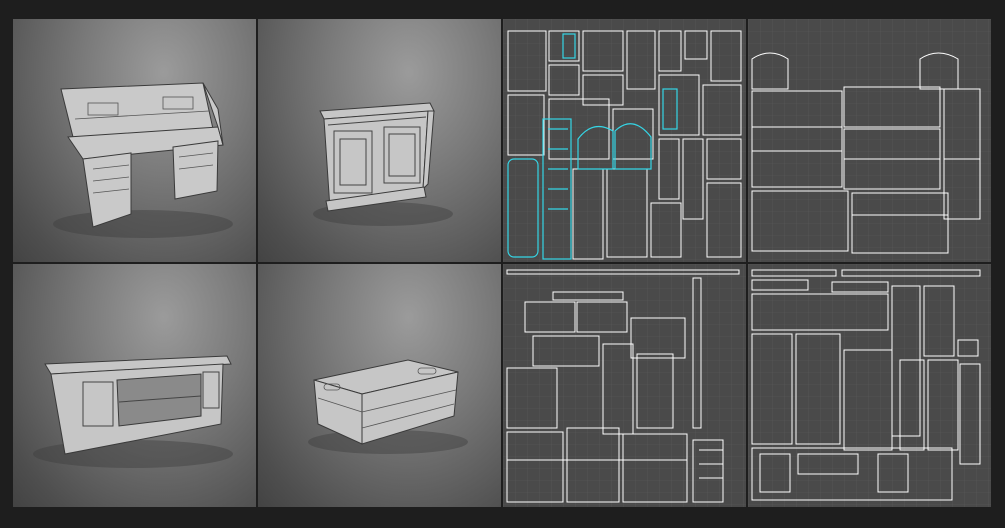 This screenshot has width=1005, height=528. I want to click on uv-layout-cabinet-icon, so click(869, 140).